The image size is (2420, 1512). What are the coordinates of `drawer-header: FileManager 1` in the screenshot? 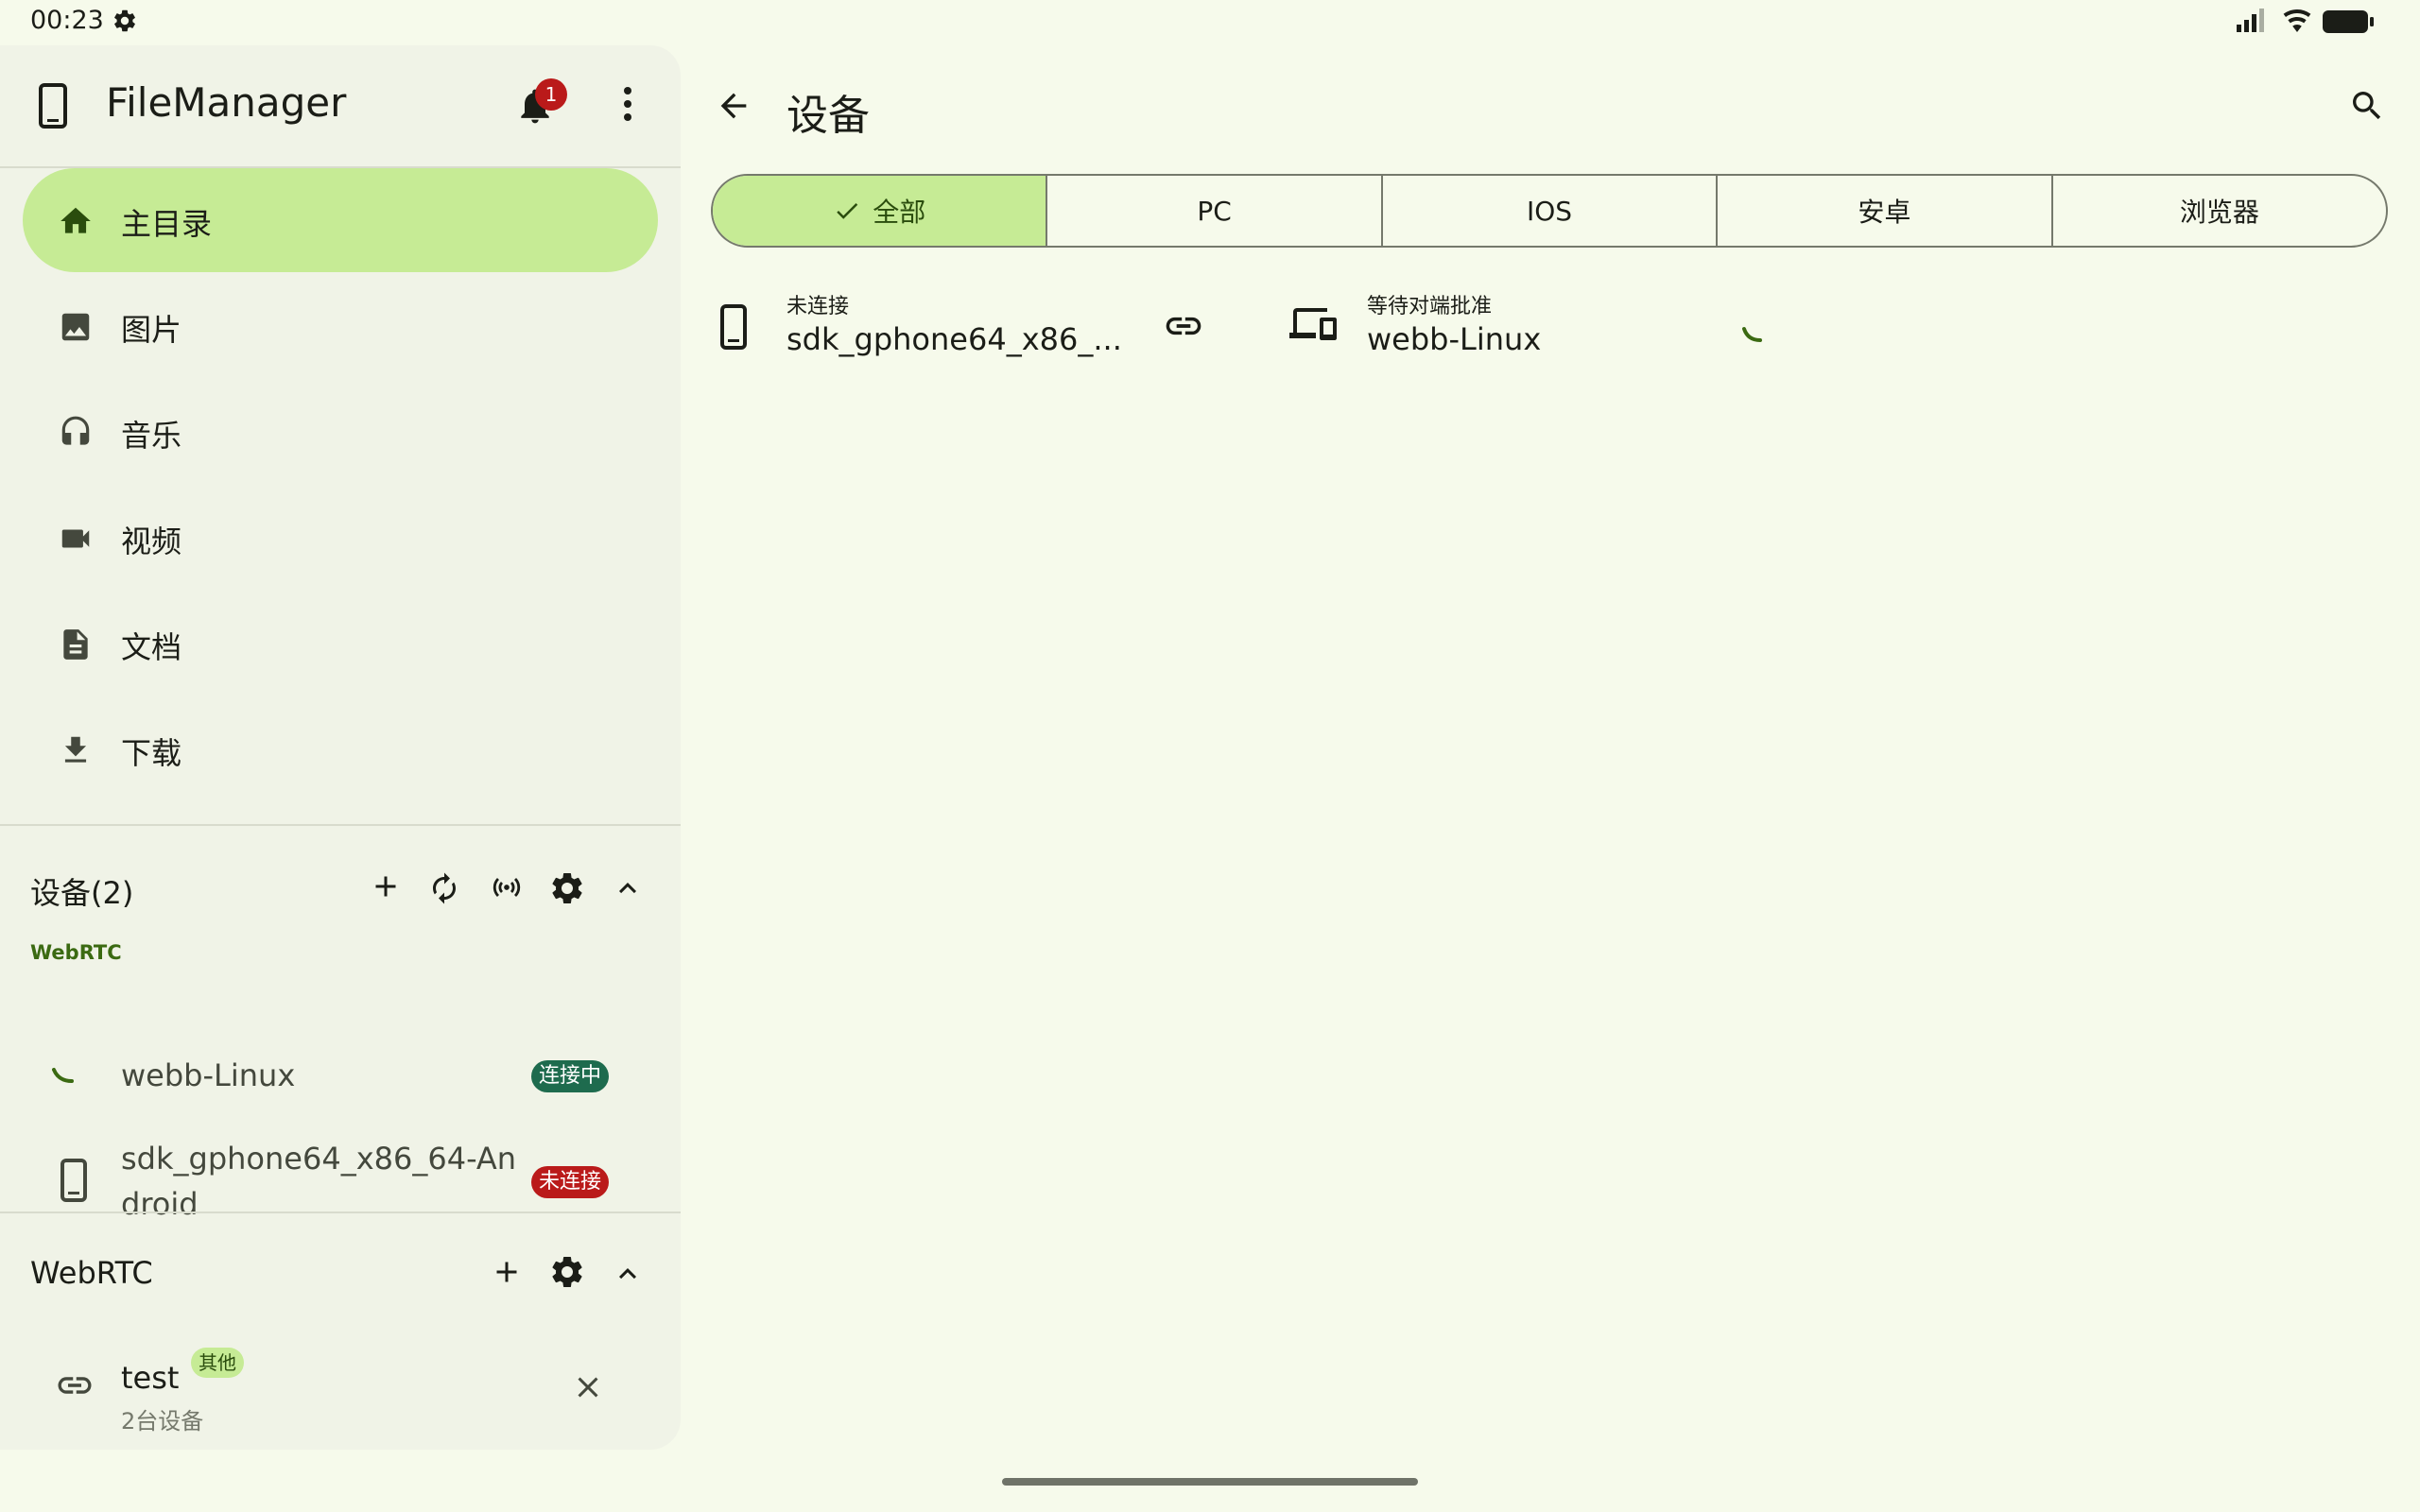 It's located at (341, 105).